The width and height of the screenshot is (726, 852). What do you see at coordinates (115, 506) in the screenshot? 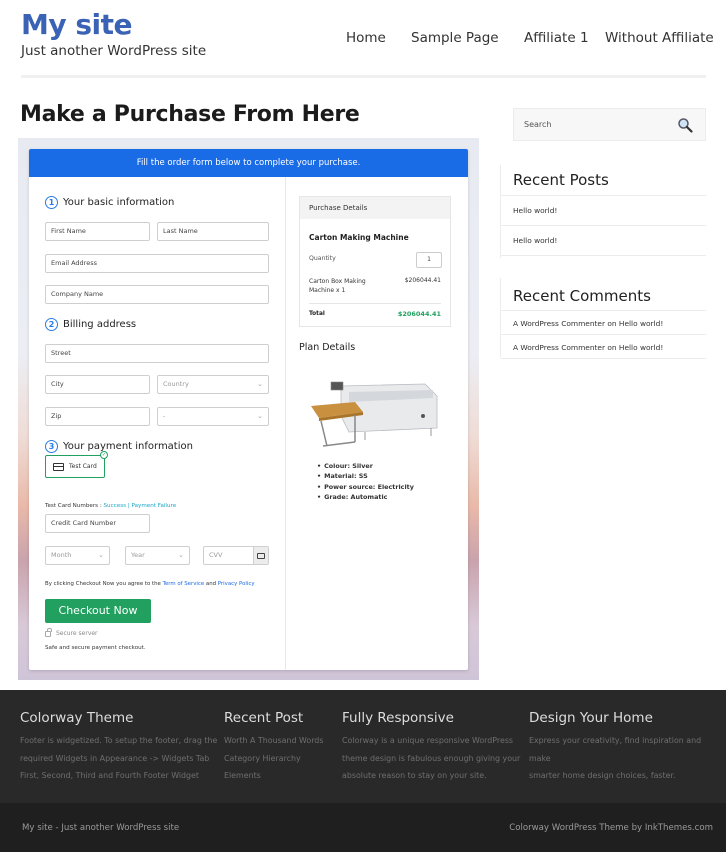
I see `success-link: Success` at bounding box center [115, 506].